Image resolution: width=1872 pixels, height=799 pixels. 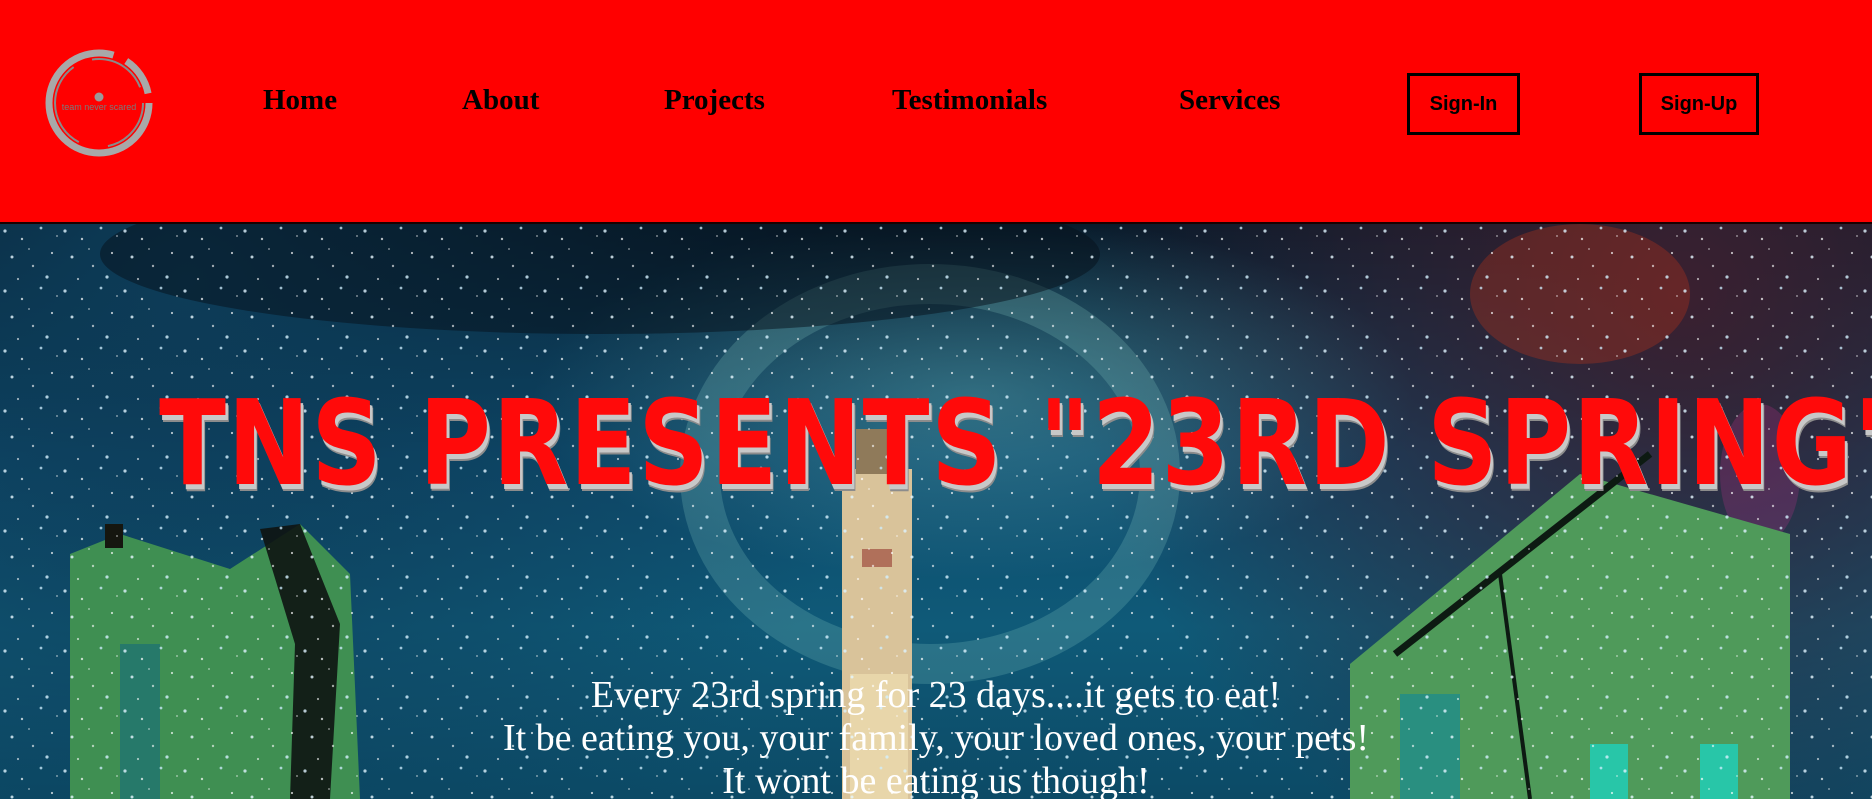 What do you see at coordinates (1229, 100) in the screenshot?
I see `nav-services: Services` at bounding box center [1229, 100].